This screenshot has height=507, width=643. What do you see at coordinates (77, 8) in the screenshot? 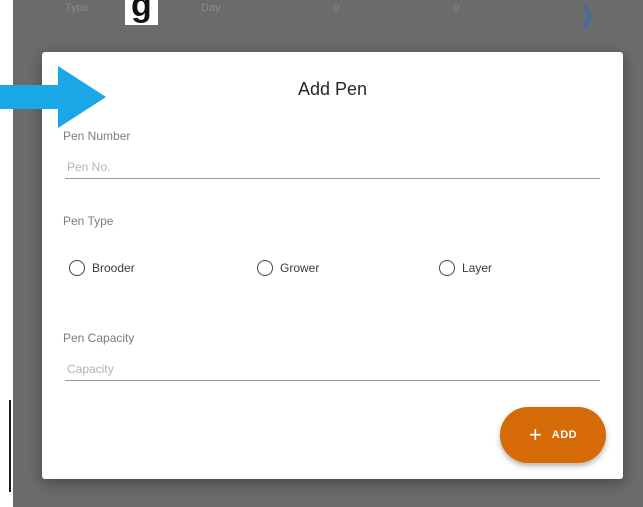
I see `background-cell: Type` at bounding box center [77, 8].